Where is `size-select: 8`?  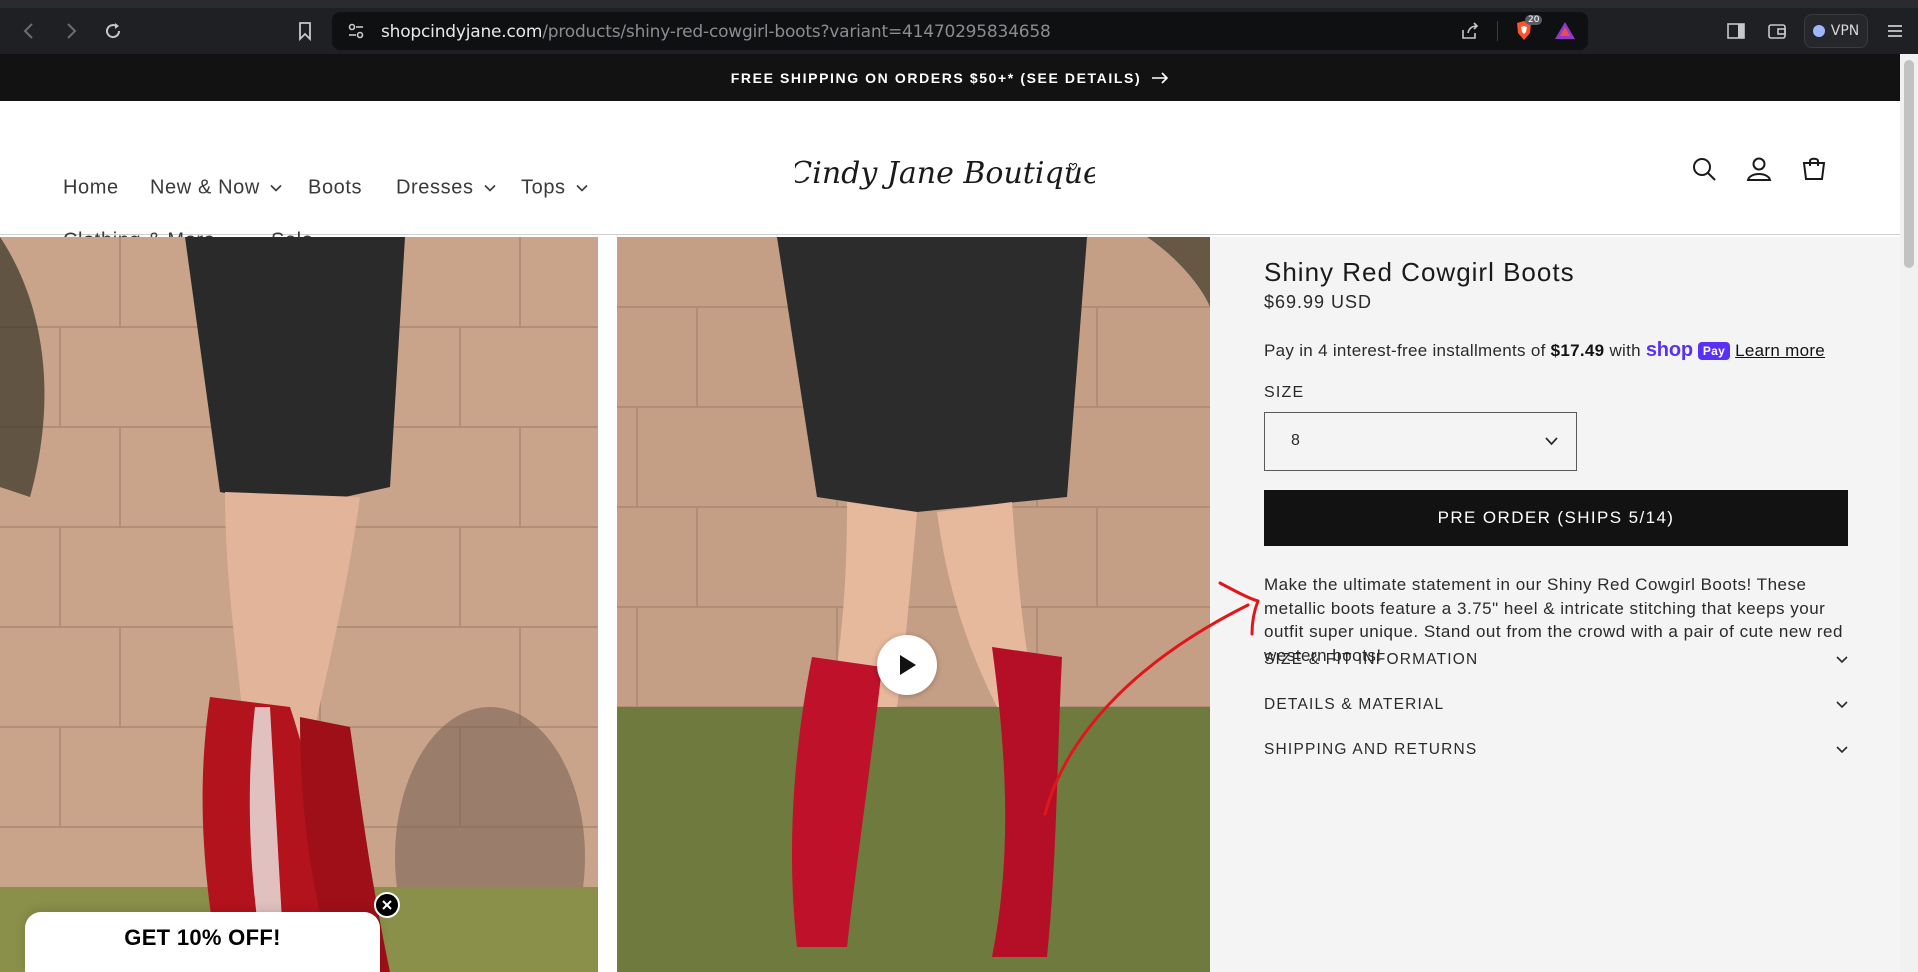
size-select: 8 is located at coordinates (1420, 441).